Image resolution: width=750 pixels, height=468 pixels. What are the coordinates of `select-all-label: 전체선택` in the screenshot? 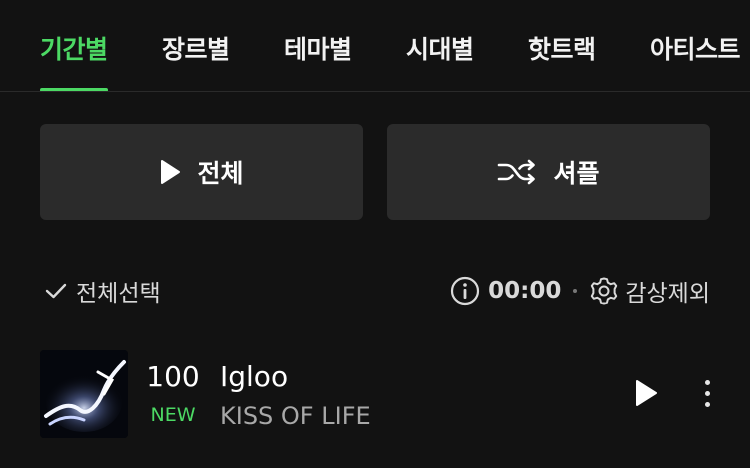 It's located at (118, 294).